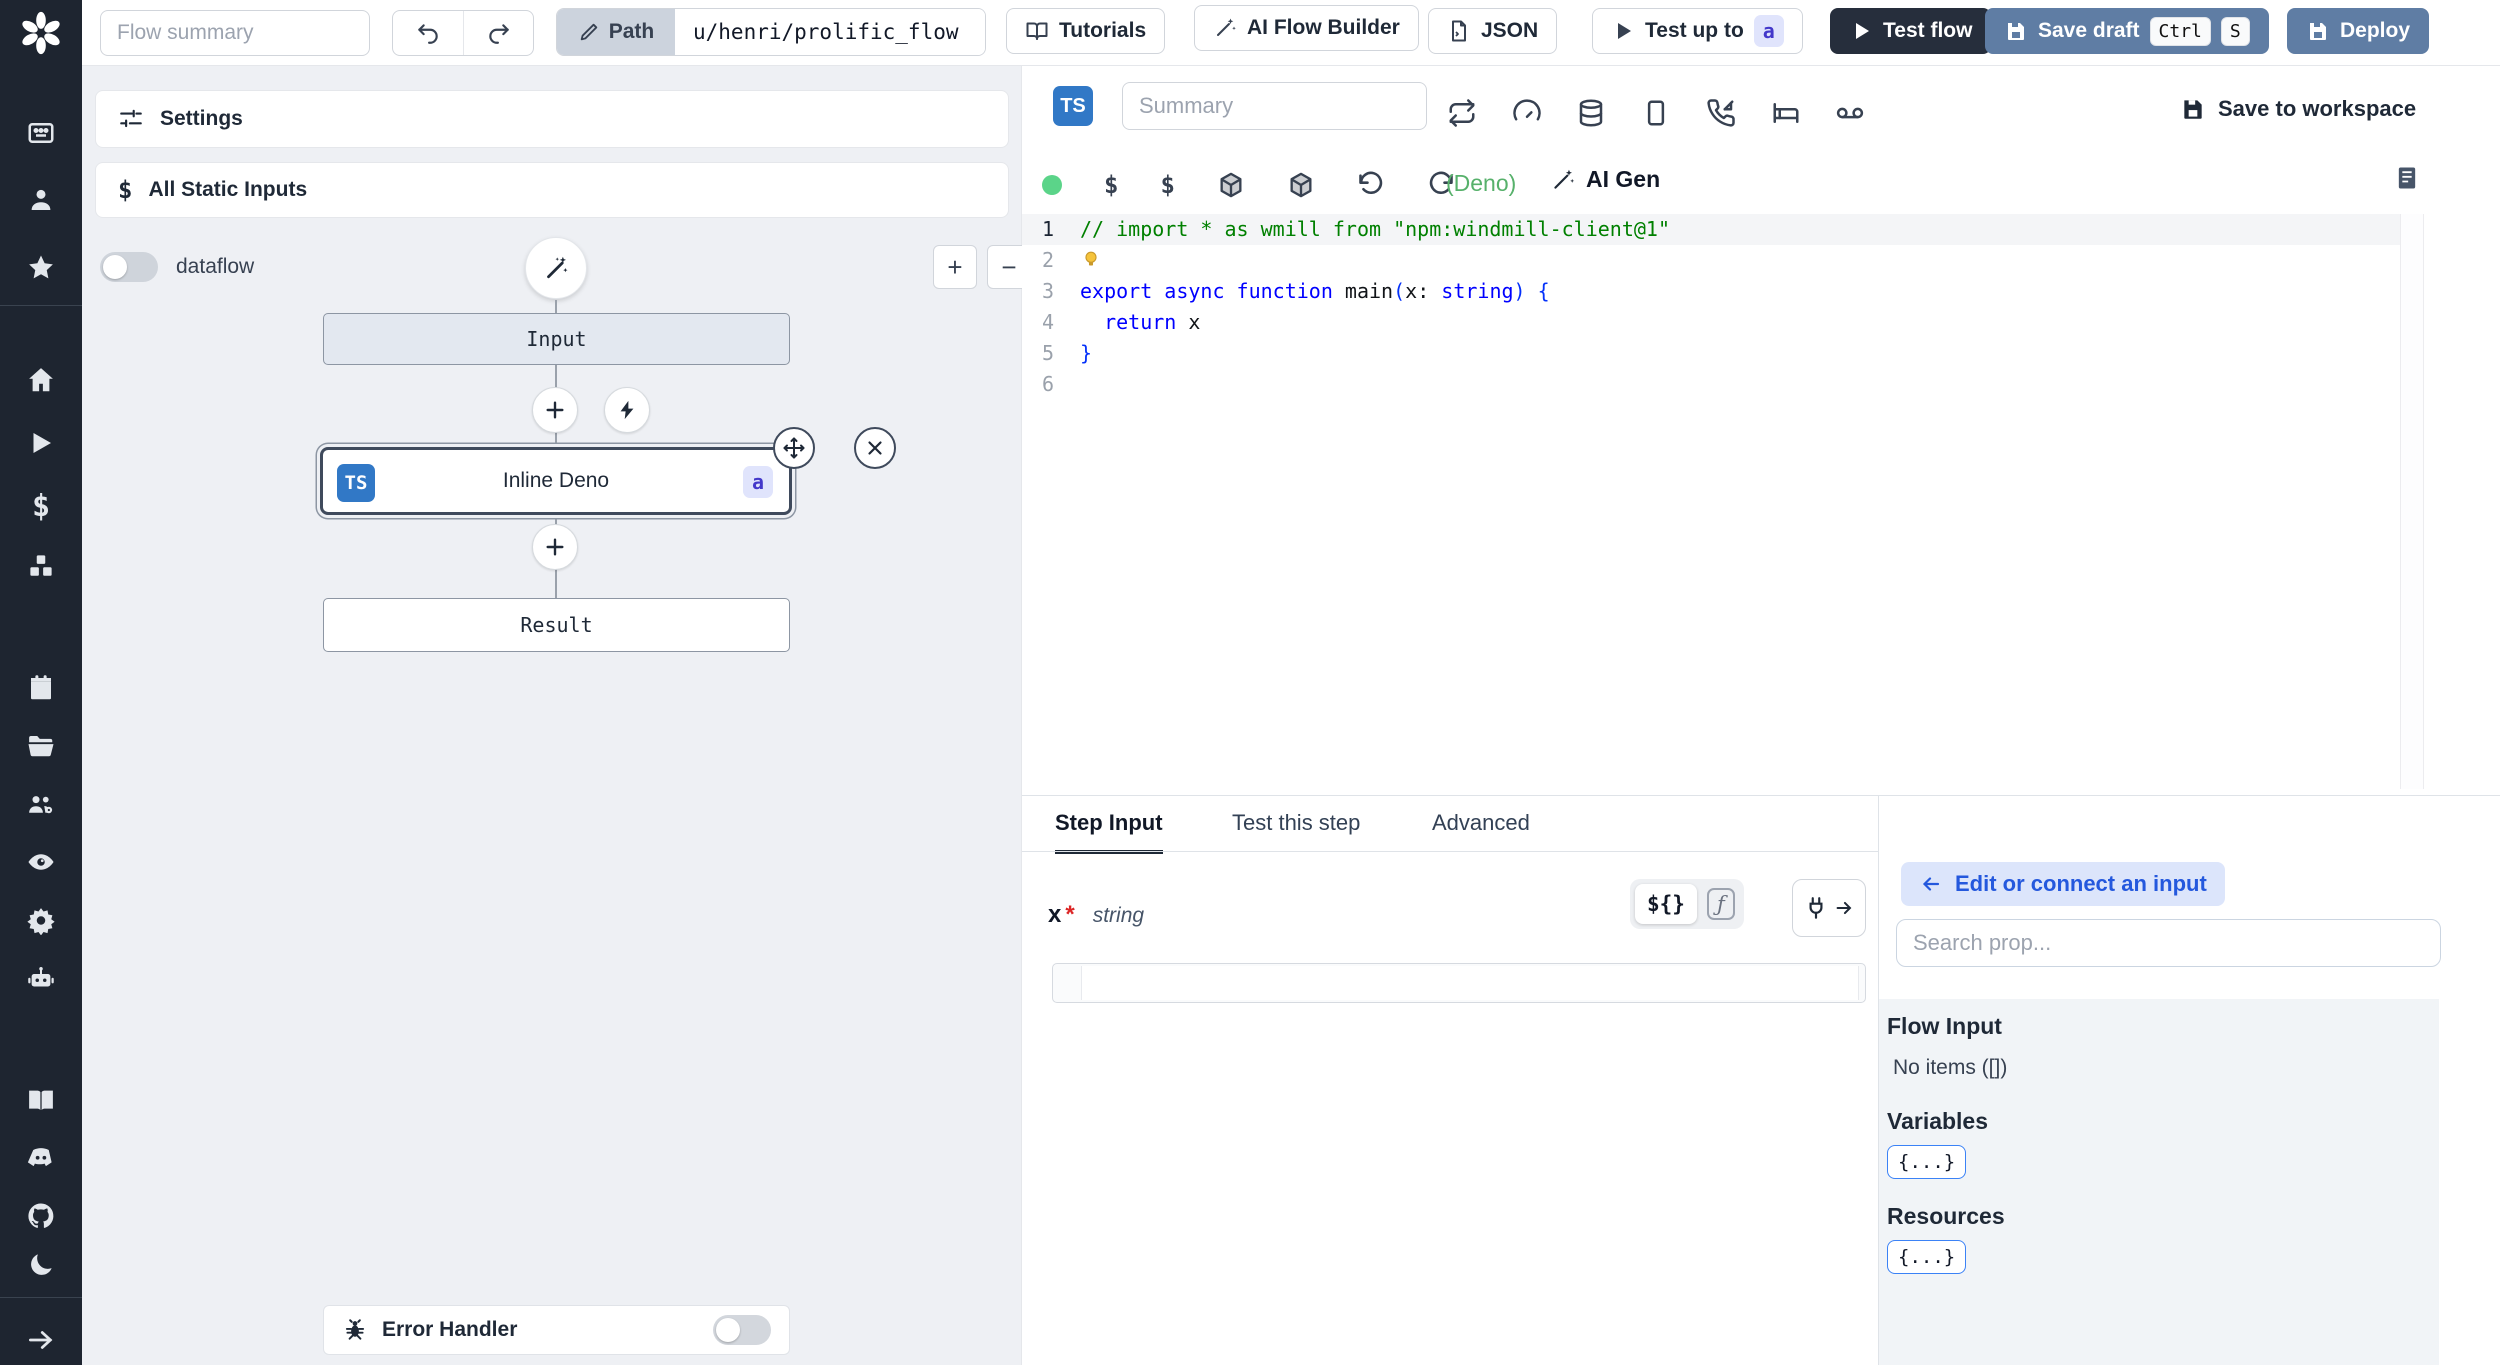  What do you see at coordinates (41, 1216) in the screenshot?
I see `github-icon` at bounding box center [41, 1216].